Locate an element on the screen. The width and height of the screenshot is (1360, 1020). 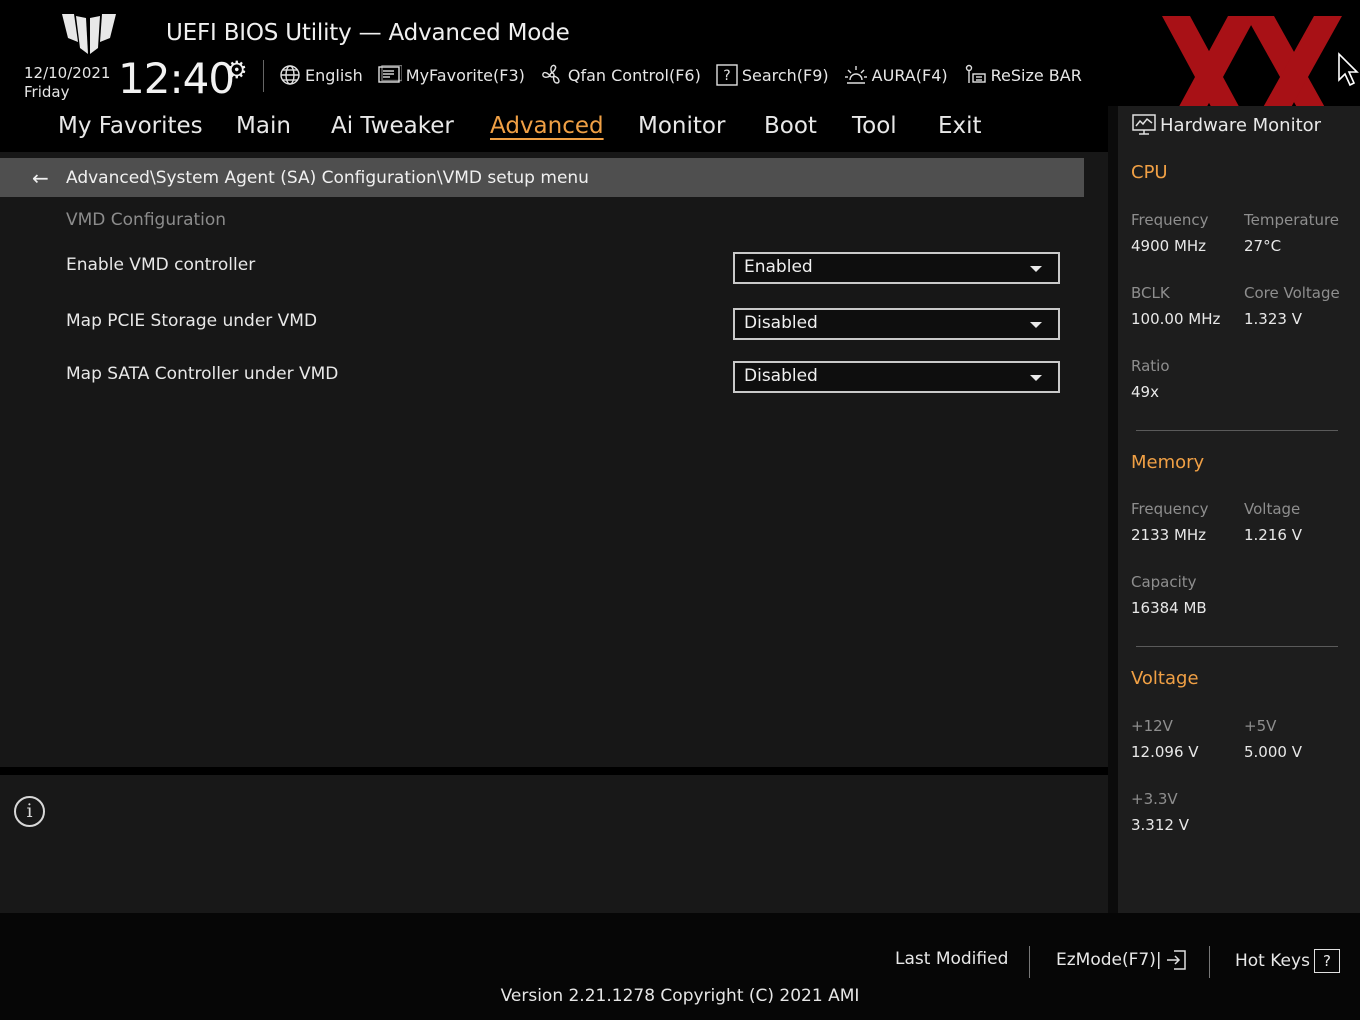
search-label: Search(F9) is located at coordinates (785, 75).